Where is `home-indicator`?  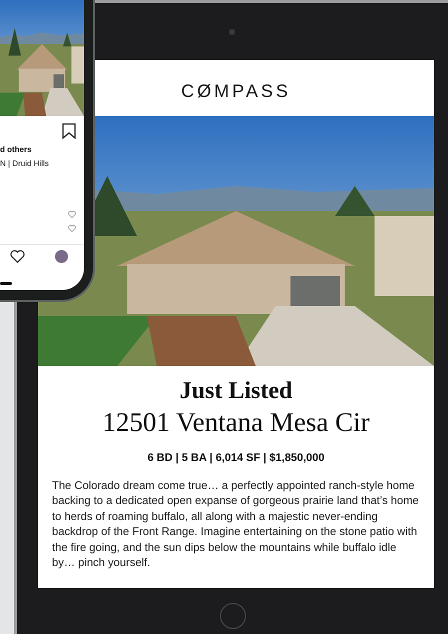 home-indicator is located at coordinates (6, 283).